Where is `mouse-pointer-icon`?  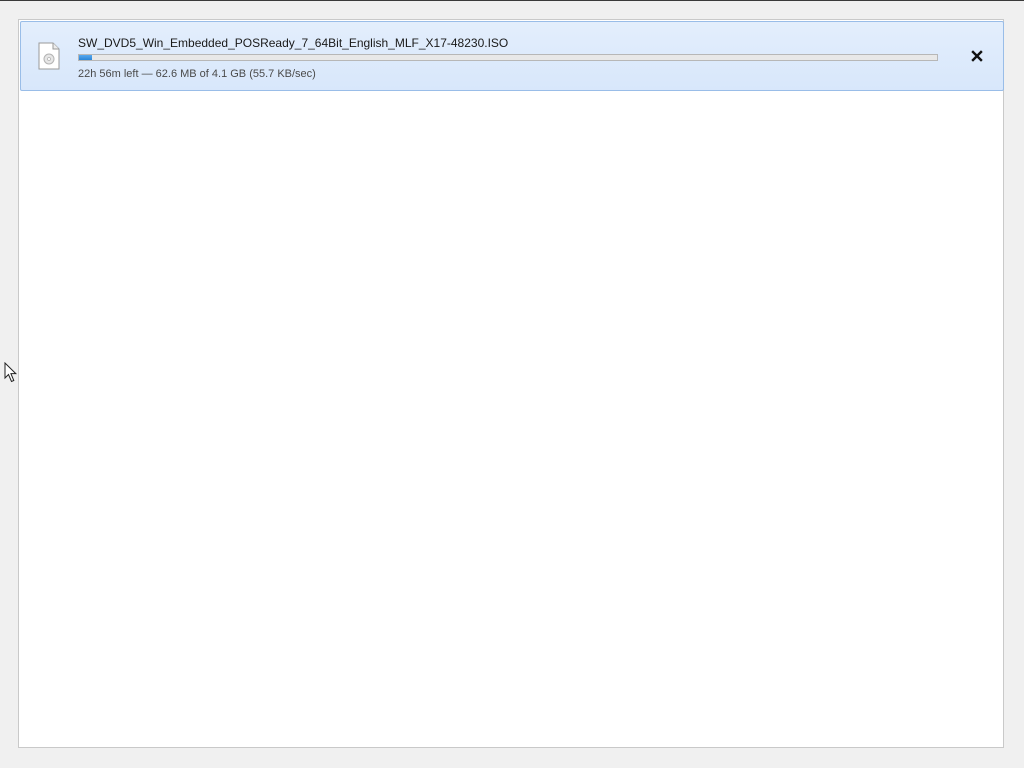 mouse-pointer-icon is located at coordinates (11, 372).